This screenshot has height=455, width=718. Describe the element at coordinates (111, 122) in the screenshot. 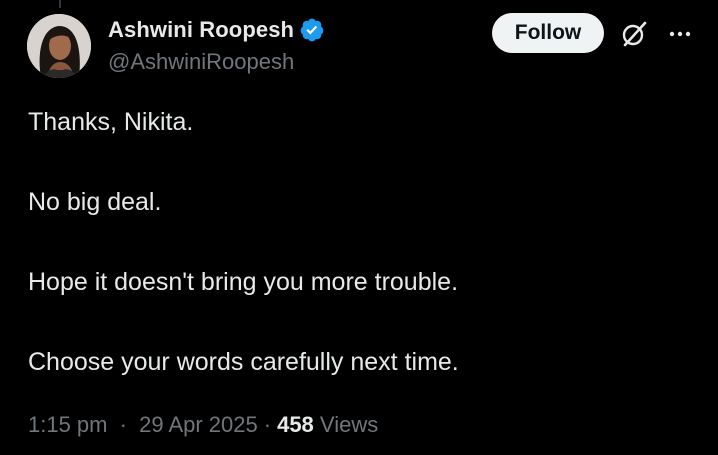

I see `tweet-paragraph: Thanks, Nikita.` at that location.